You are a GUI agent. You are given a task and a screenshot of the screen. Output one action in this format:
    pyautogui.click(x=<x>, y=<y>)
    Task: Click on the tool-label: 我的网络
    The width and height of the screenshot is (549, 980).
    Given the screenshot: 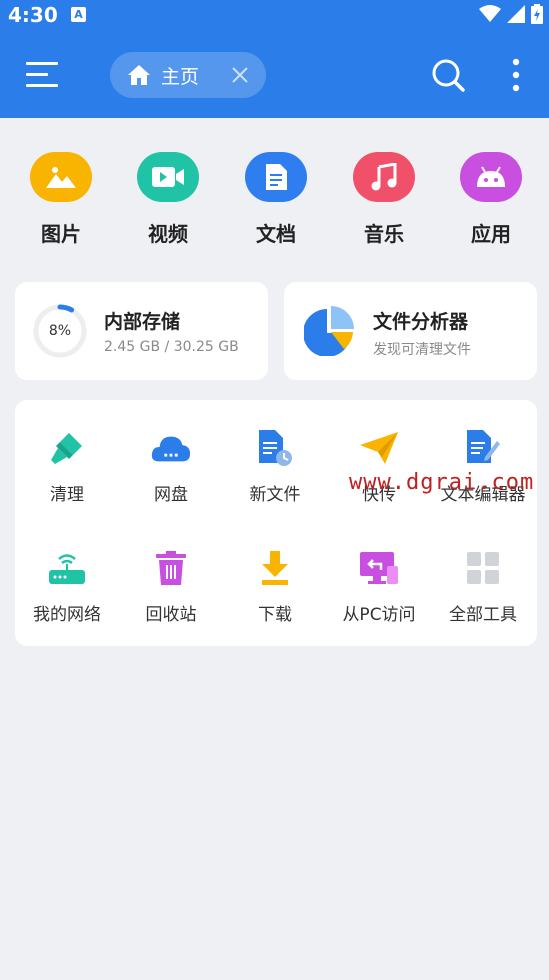 What is the action you would take?
    pyautogui.click(x=67, y=615)
    